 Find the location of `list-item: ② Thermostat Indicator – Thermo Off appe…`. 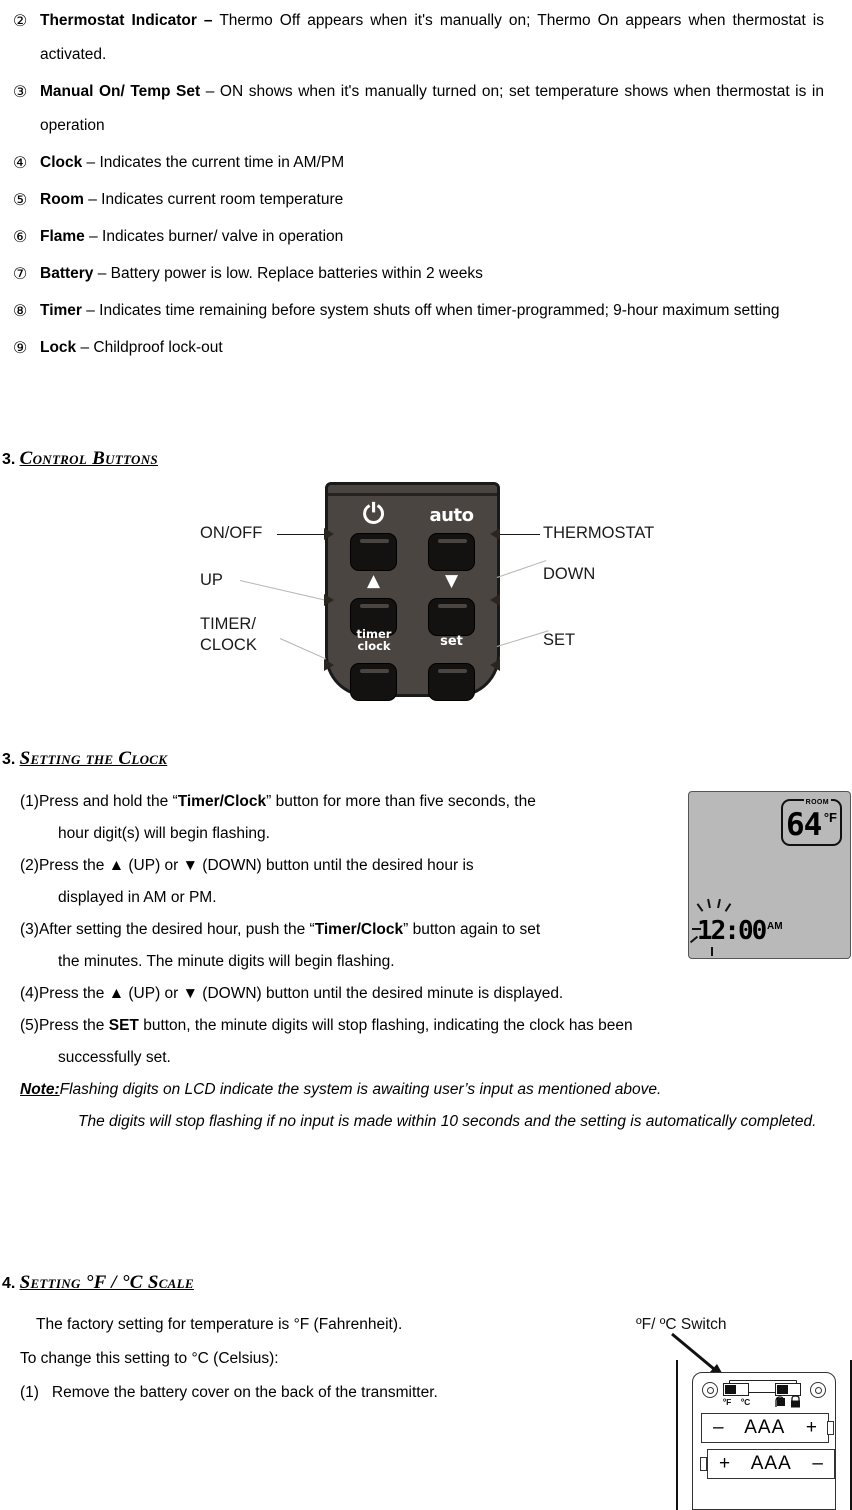

list-item: ② Thermostat Indicator – Thermo Off appe… is located at coordinates (426, 38).